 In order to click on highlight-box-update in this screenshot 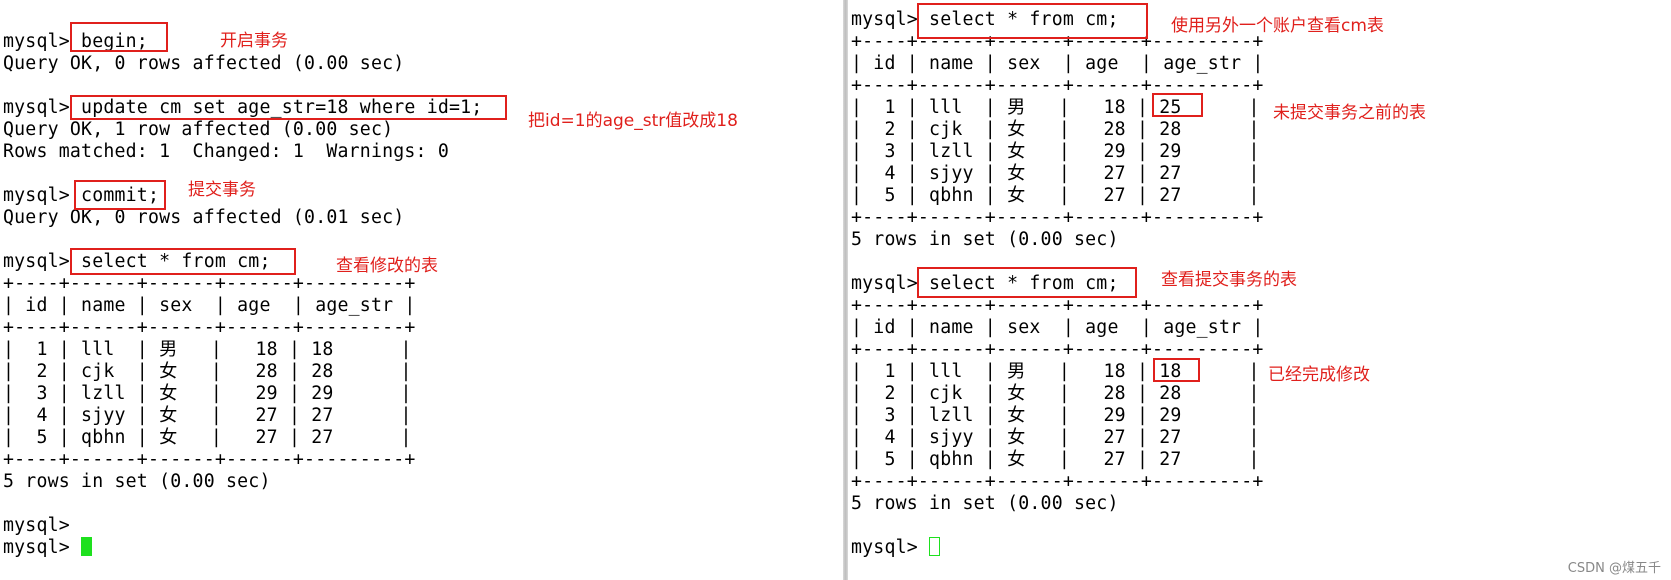, I will do `click(288, 107)`.